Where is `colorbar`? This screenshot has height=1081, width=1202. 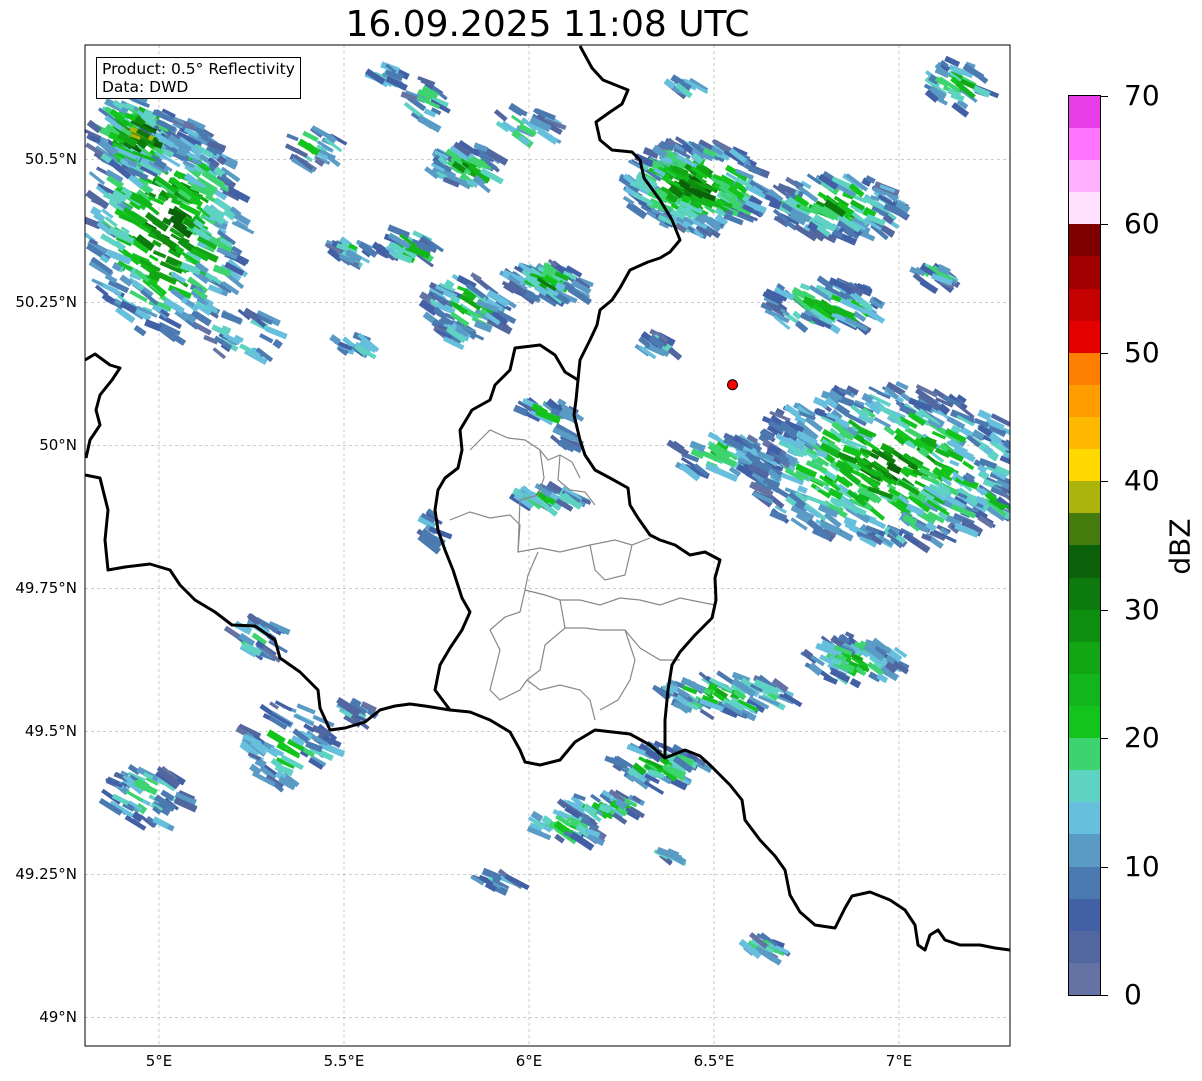 colorbar is located at coordinates (1084, 545).